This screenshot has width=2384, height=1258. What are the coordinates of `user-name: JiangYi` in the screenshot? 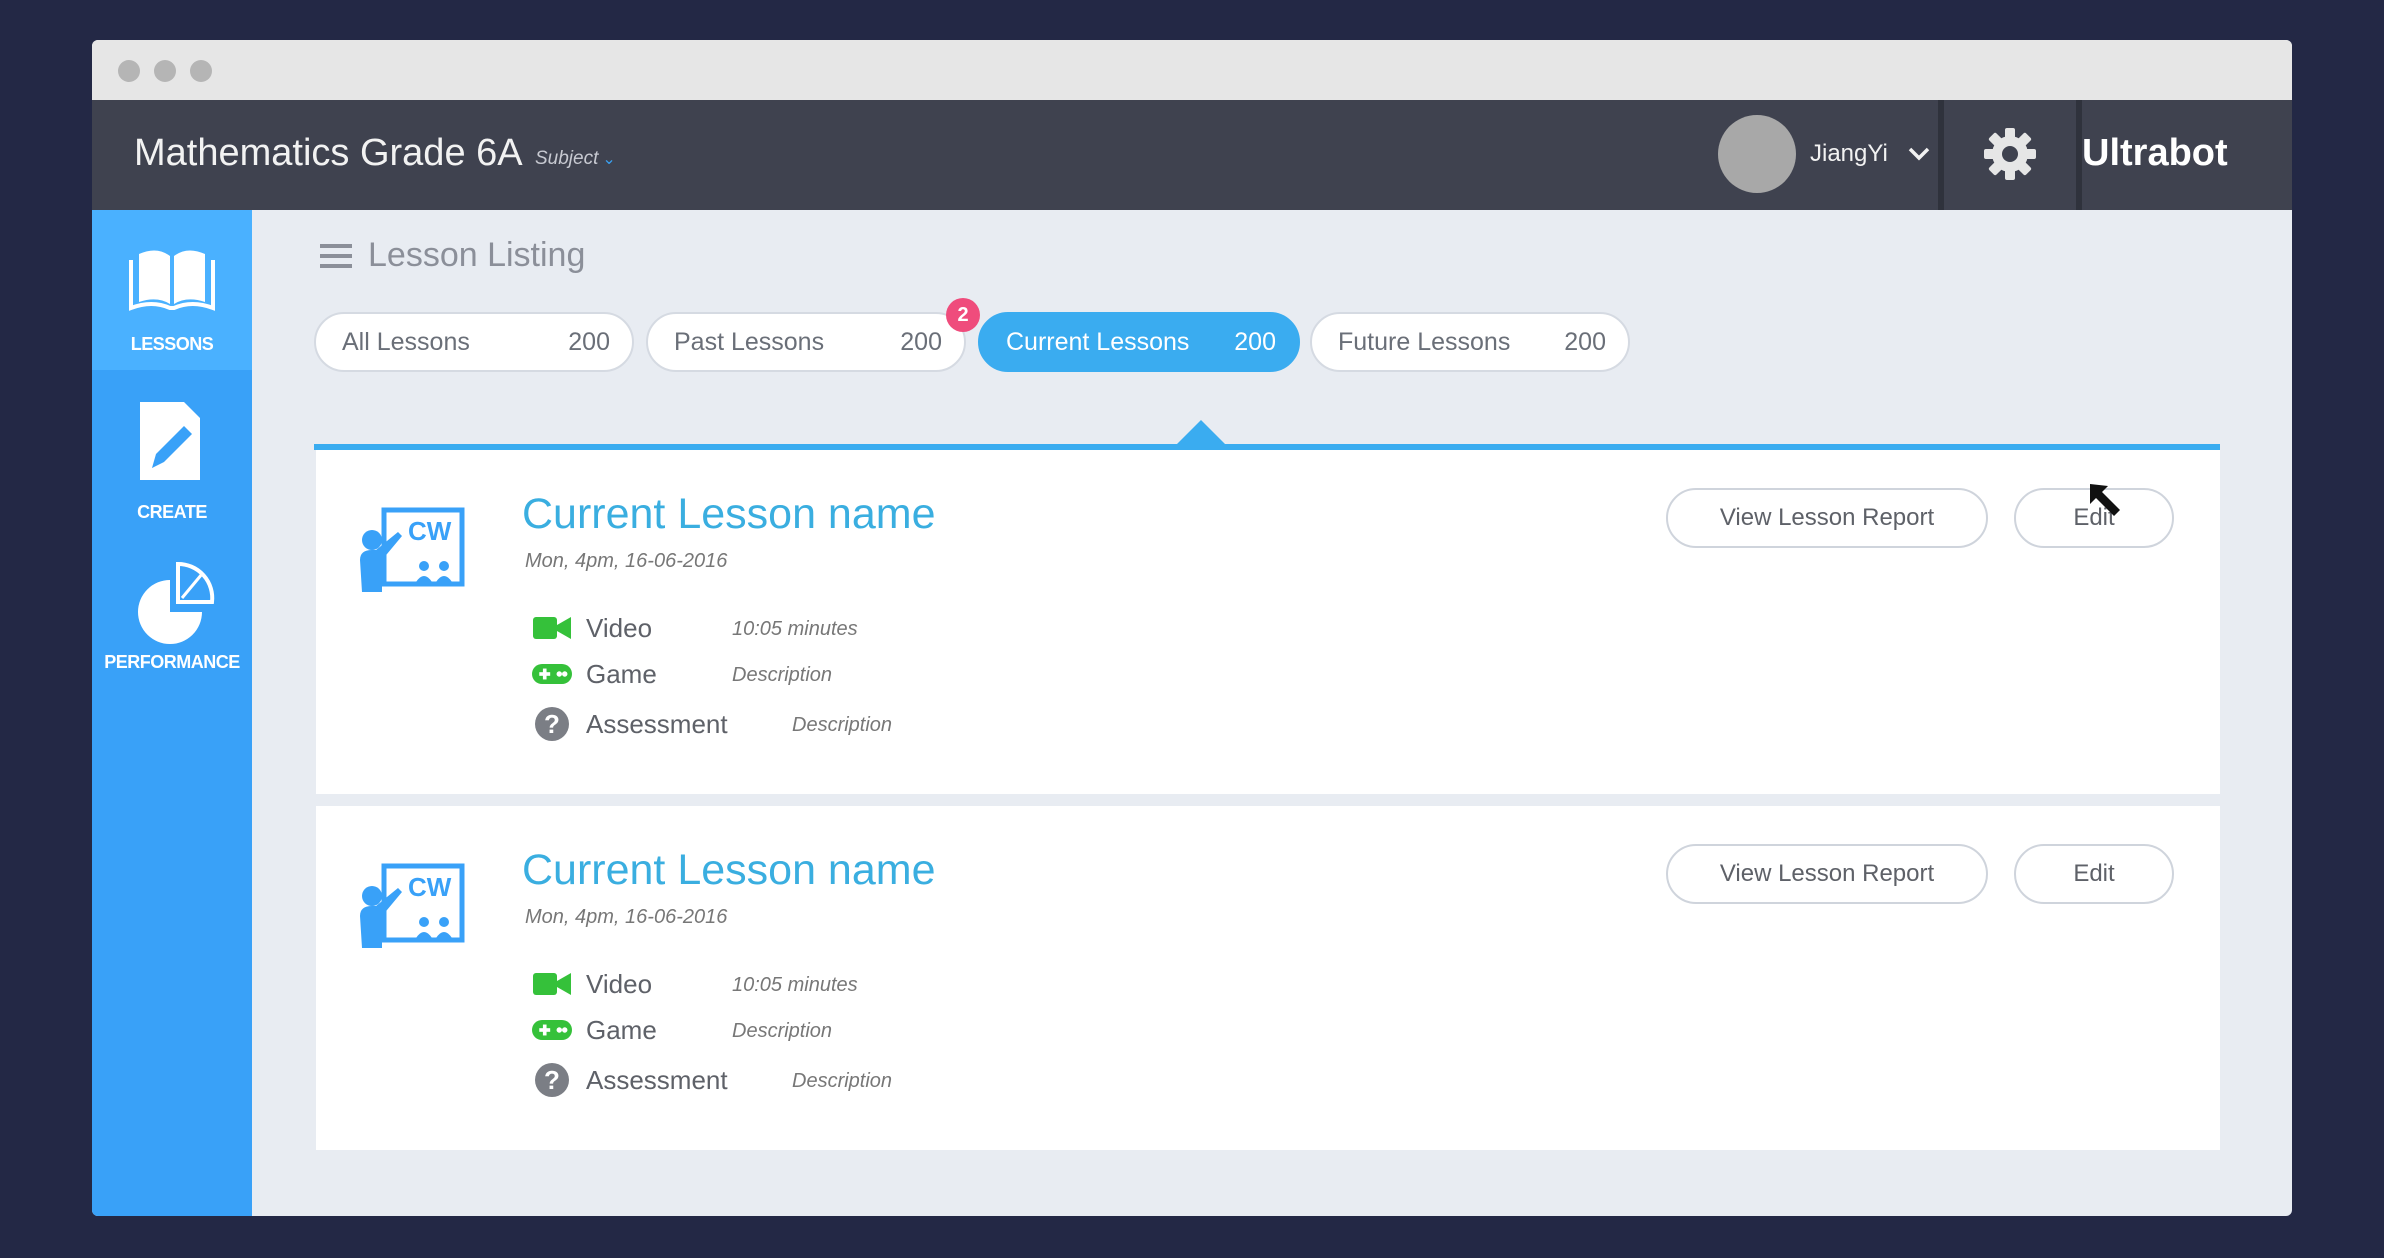 It's located at (1849, 153).